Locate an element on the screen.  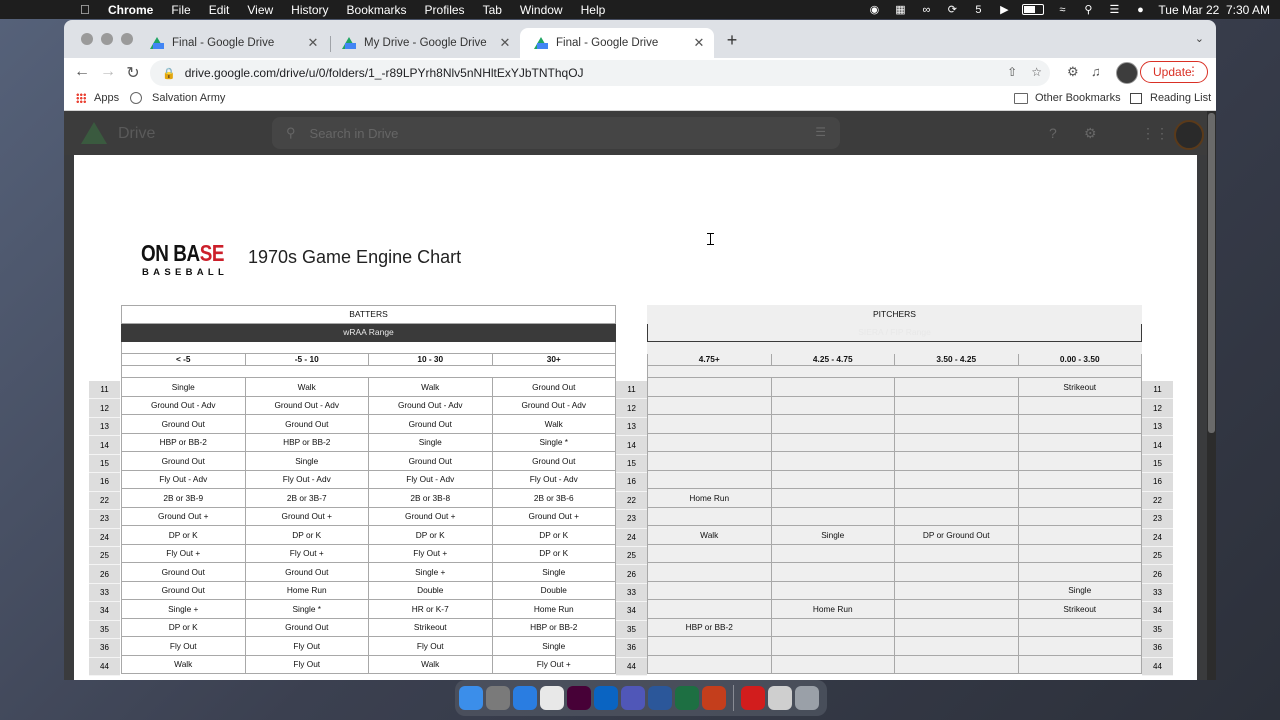
menu-bookmarks: Bookmarks is located at coordinates (377, 10).